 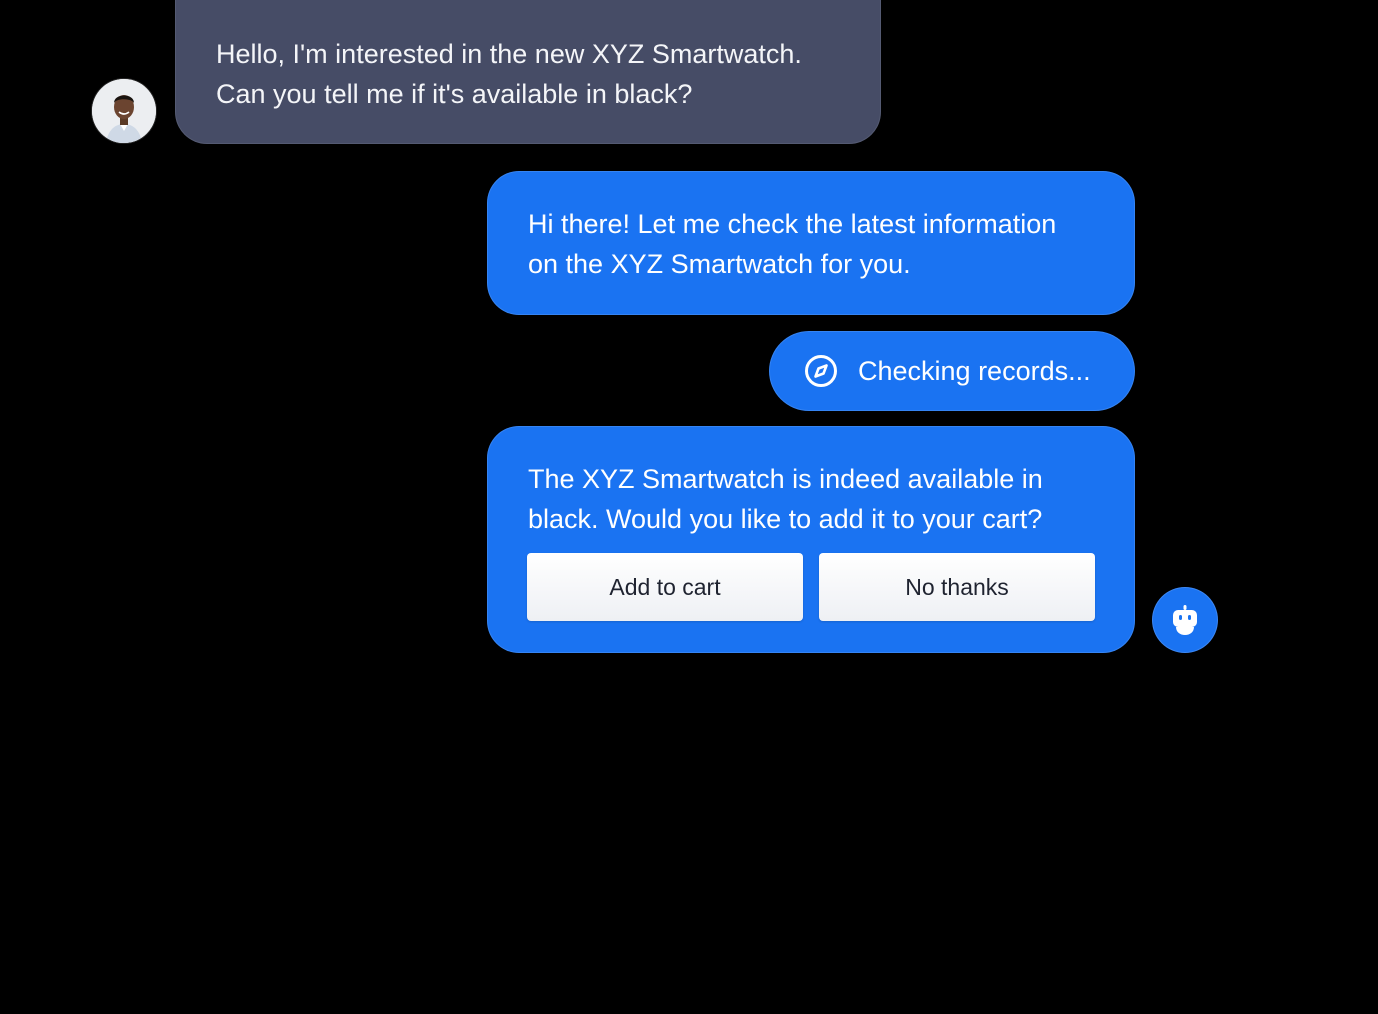 I want to click on user-avatar, so click(x=124, y=111).